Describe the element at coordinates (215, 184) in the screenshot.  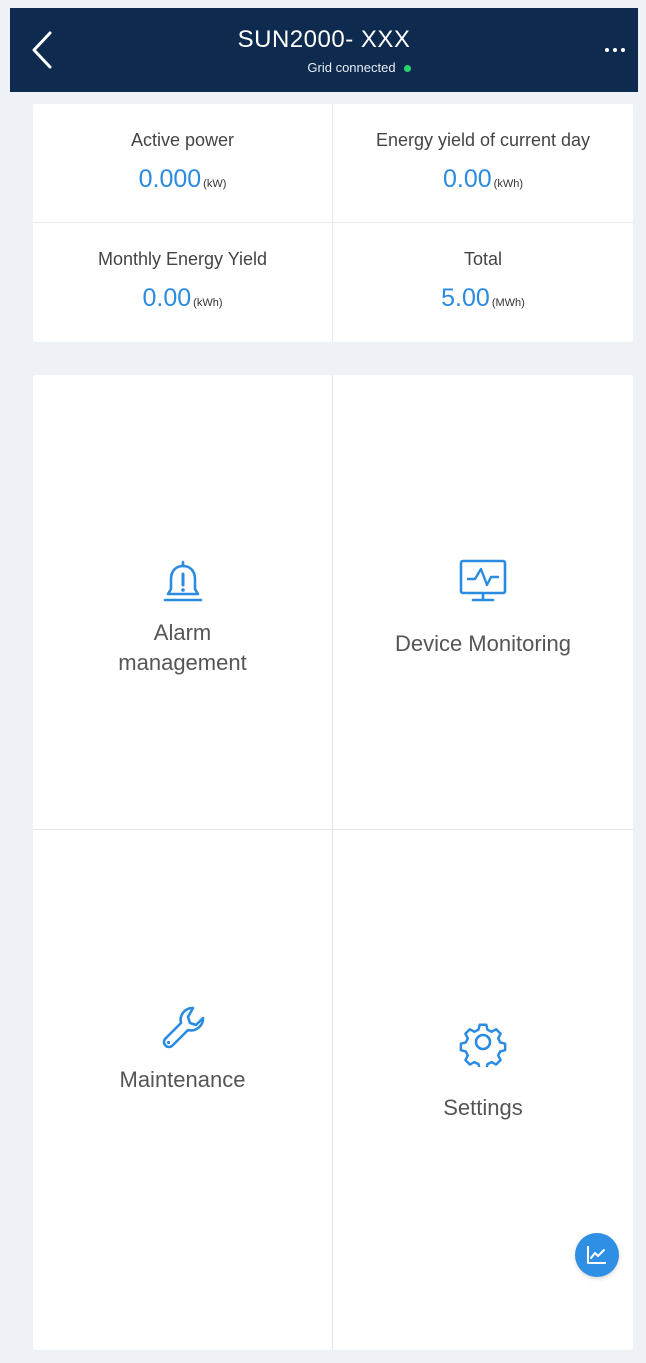
I see `stat-unit: (kW)` at that location.